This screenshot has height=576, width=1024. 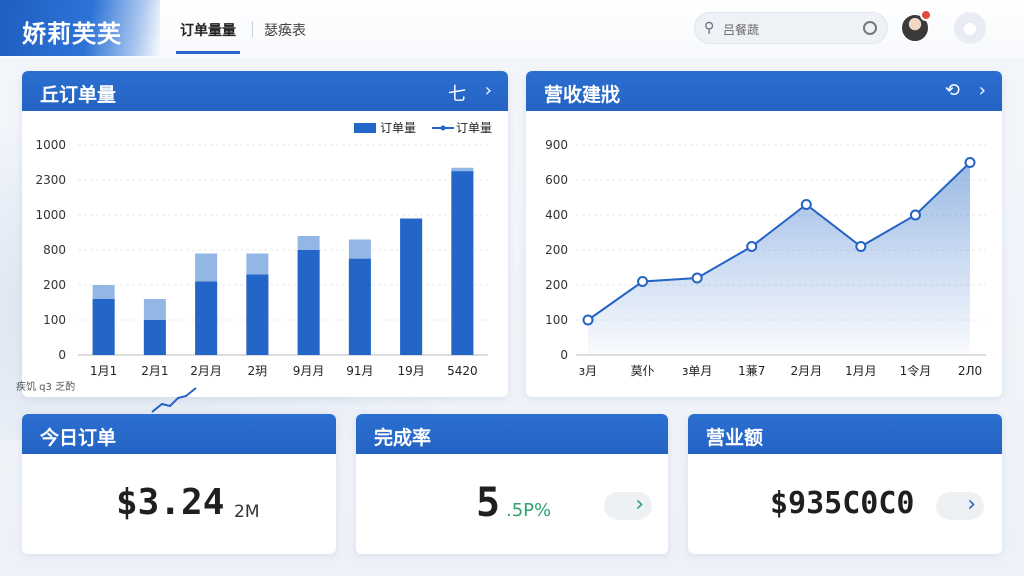 What do you see at coordinates (309, 371) in the screenshot?
I see `x-tick-label: 9月月` at bounding box center [309, 371].